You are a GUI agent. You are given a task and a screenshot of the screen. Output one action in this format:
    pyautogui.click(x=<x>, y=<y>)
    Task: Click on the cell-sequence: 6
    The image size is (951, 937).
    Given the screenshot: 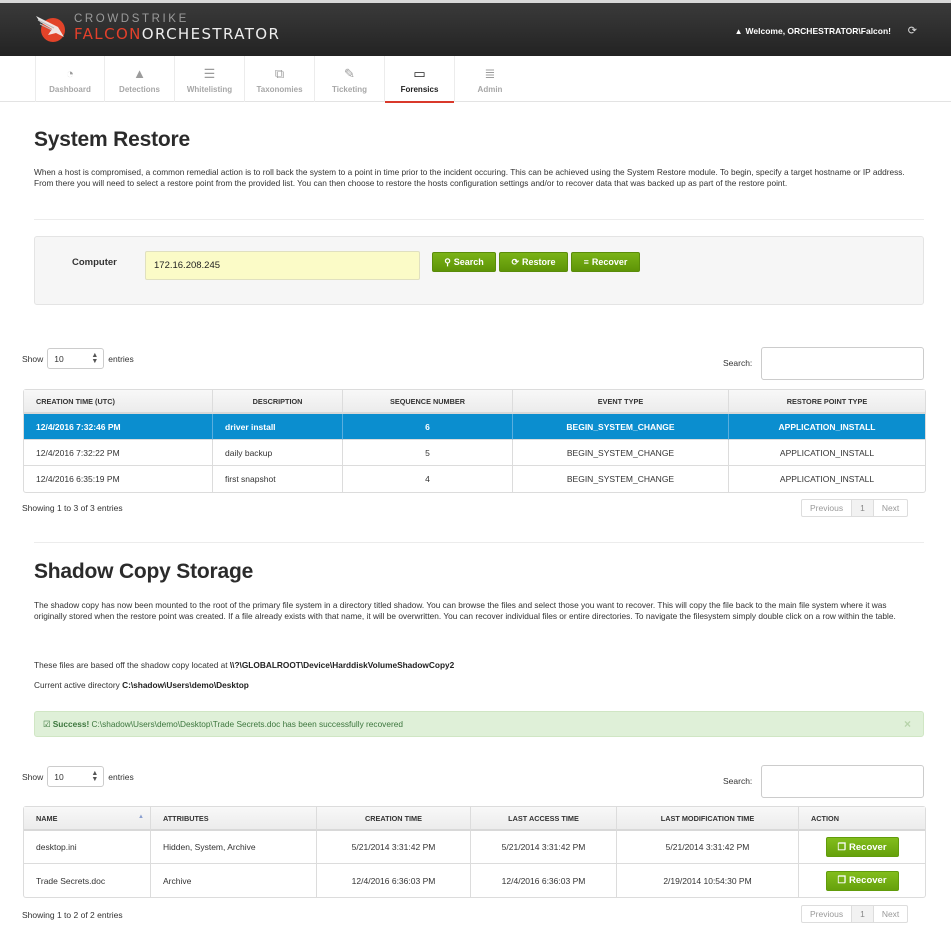 What is the action you would take?
    pyautogui.click(x=428, y=427)
    